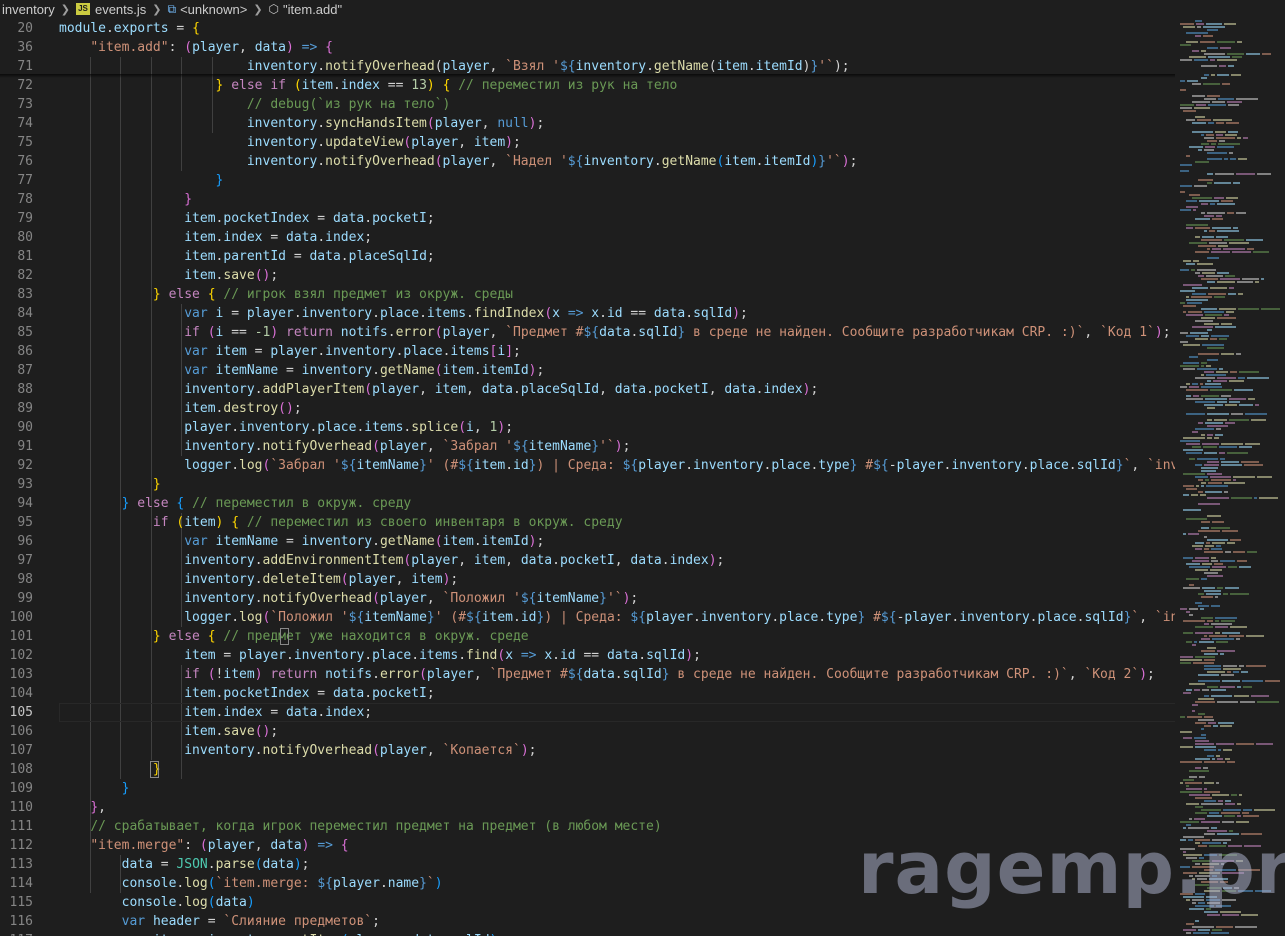 Image resolution: width=1285 pixels, height=936 pixels. I want to click on code-line: 78 }, so click(587, 199).